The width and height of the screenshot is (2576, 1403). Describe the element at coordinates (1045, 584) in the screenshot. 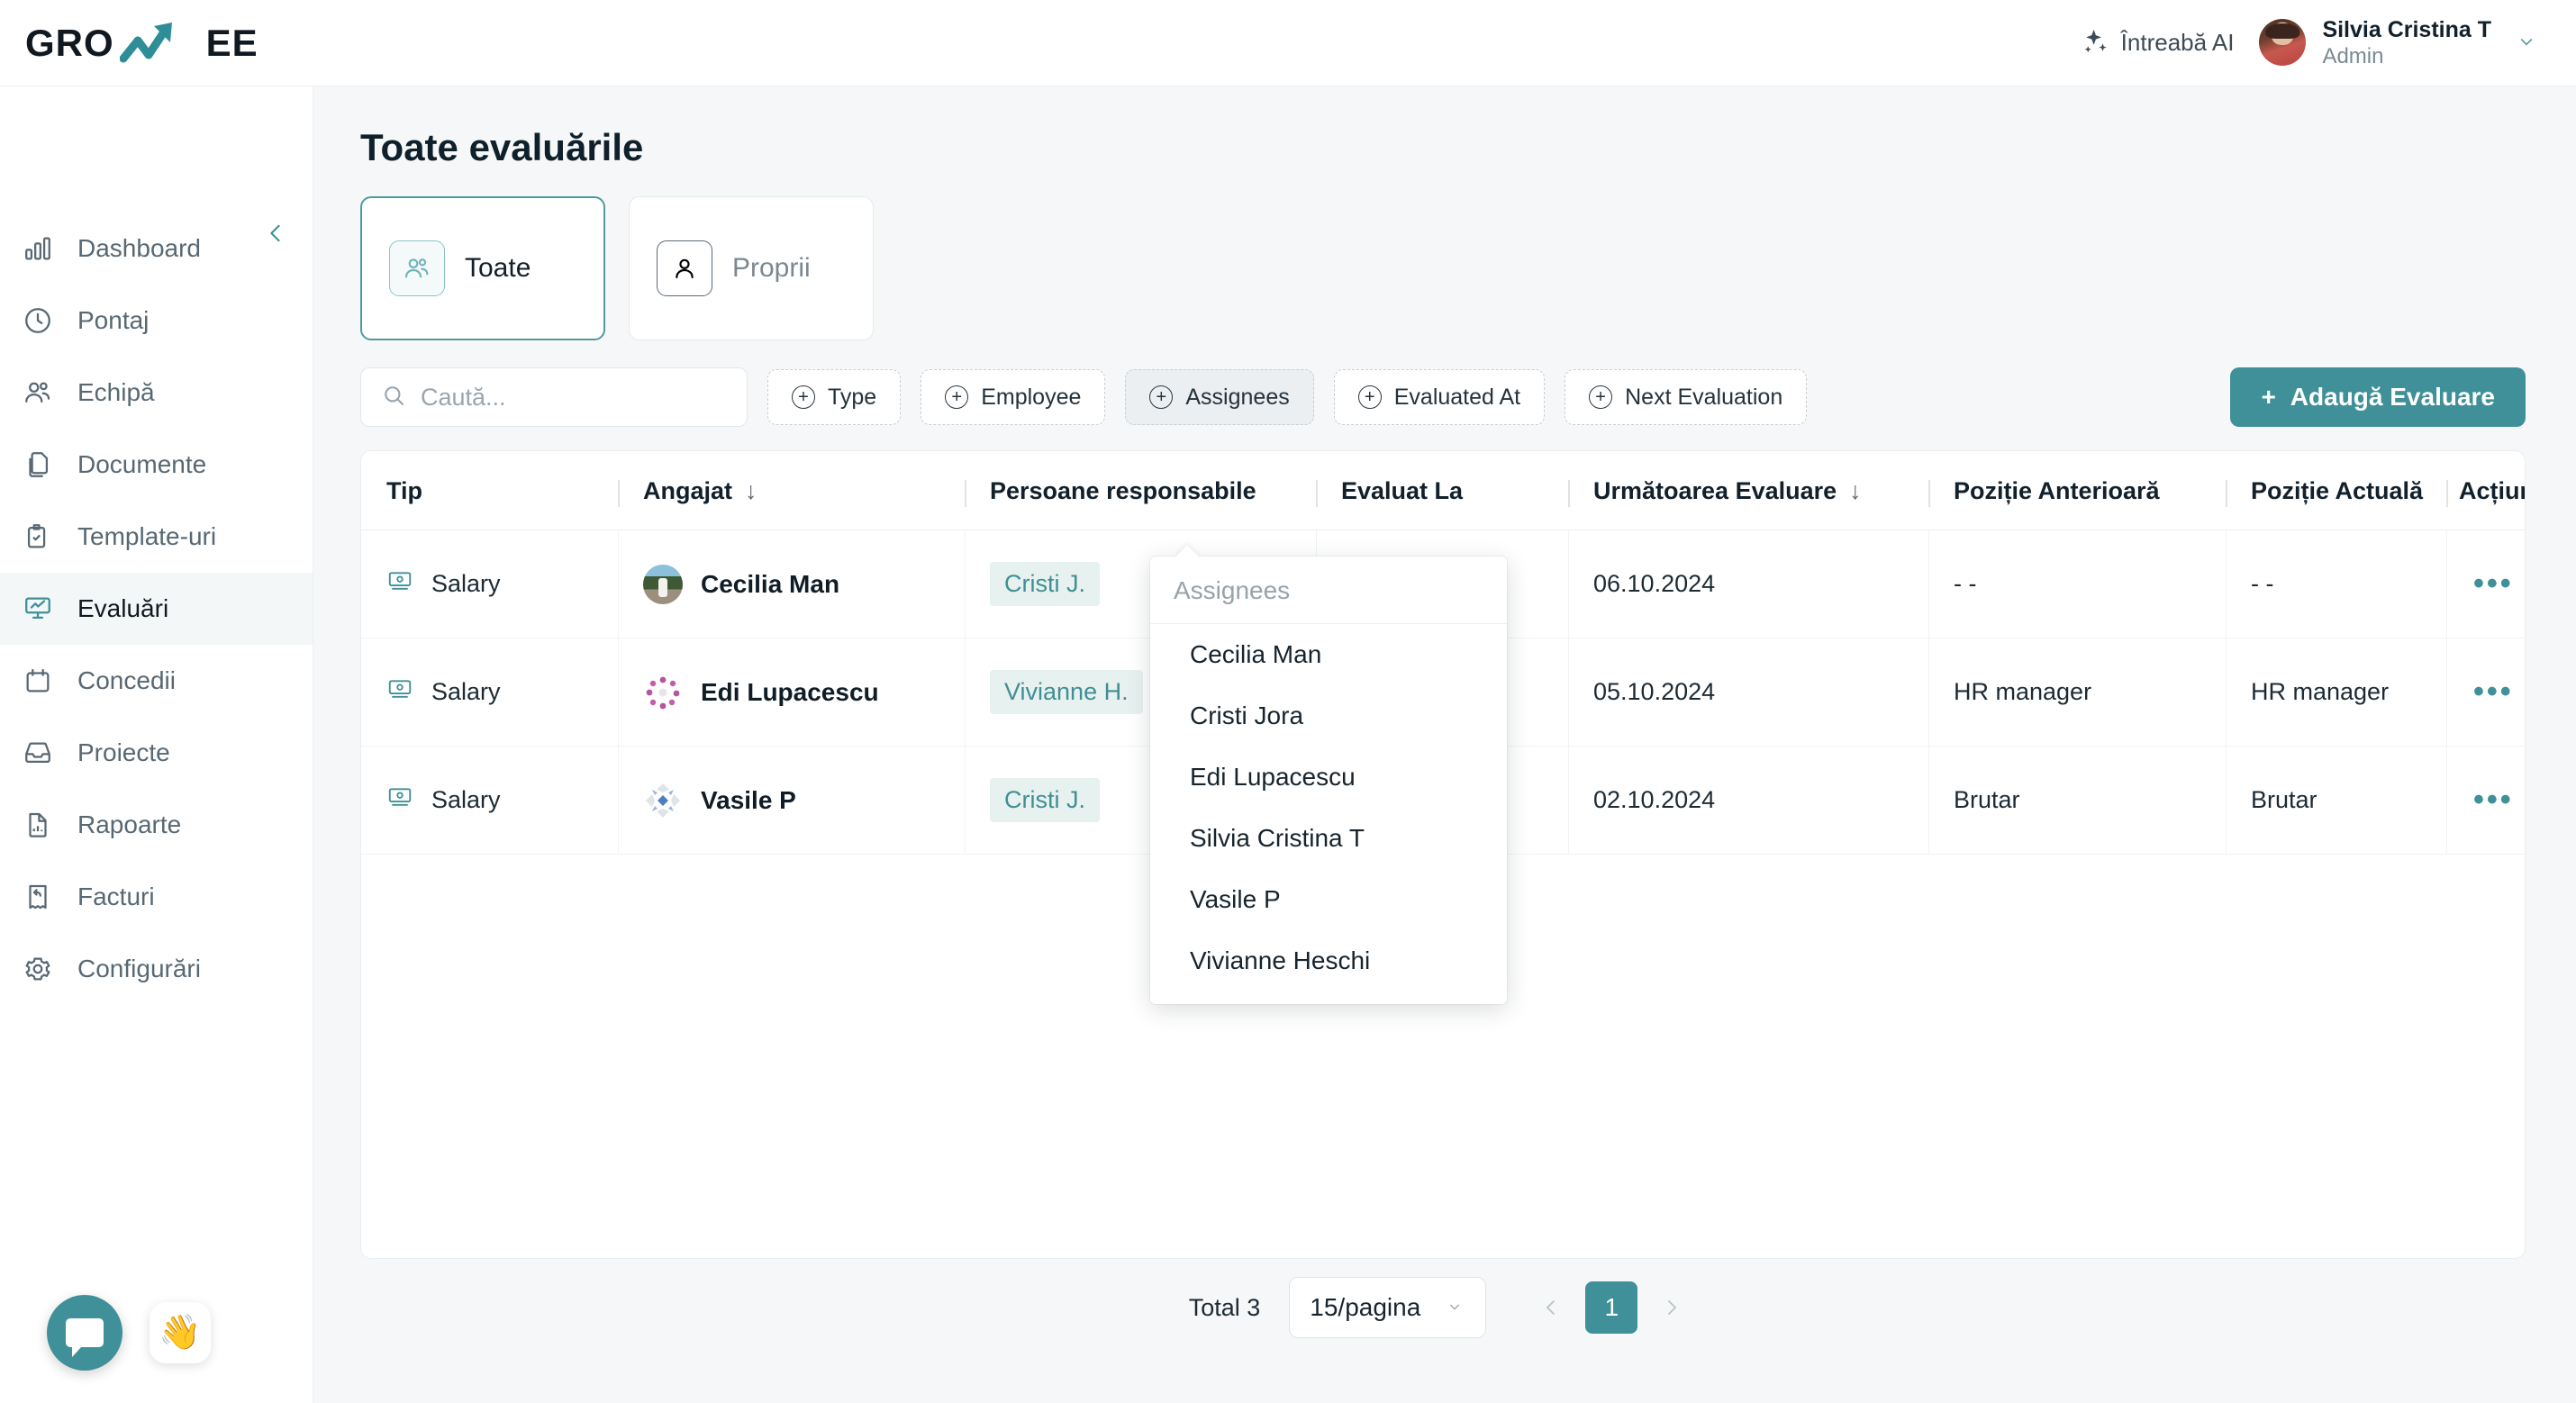

I see `assignee-badge: Cristi J.` at that location.